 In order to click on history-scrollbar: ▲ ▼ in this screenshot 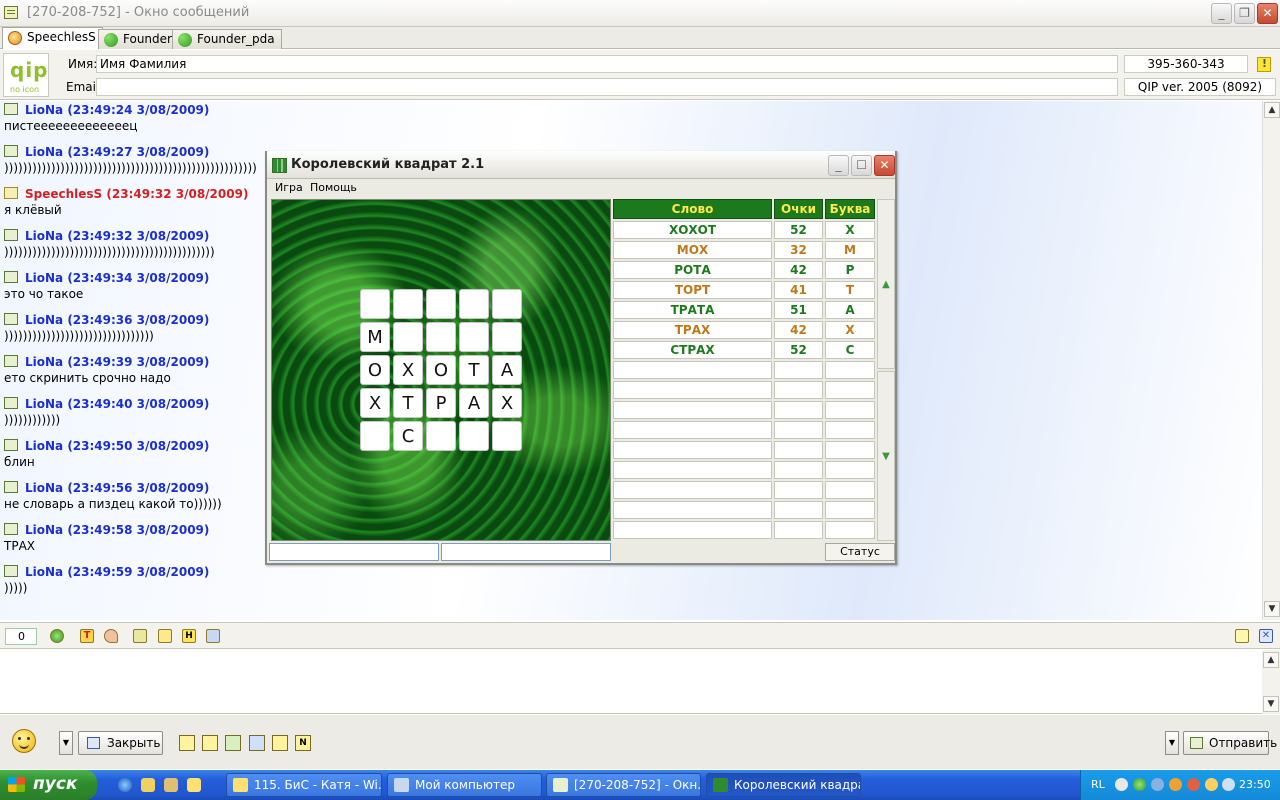, I will do `click(1271, 360)`.